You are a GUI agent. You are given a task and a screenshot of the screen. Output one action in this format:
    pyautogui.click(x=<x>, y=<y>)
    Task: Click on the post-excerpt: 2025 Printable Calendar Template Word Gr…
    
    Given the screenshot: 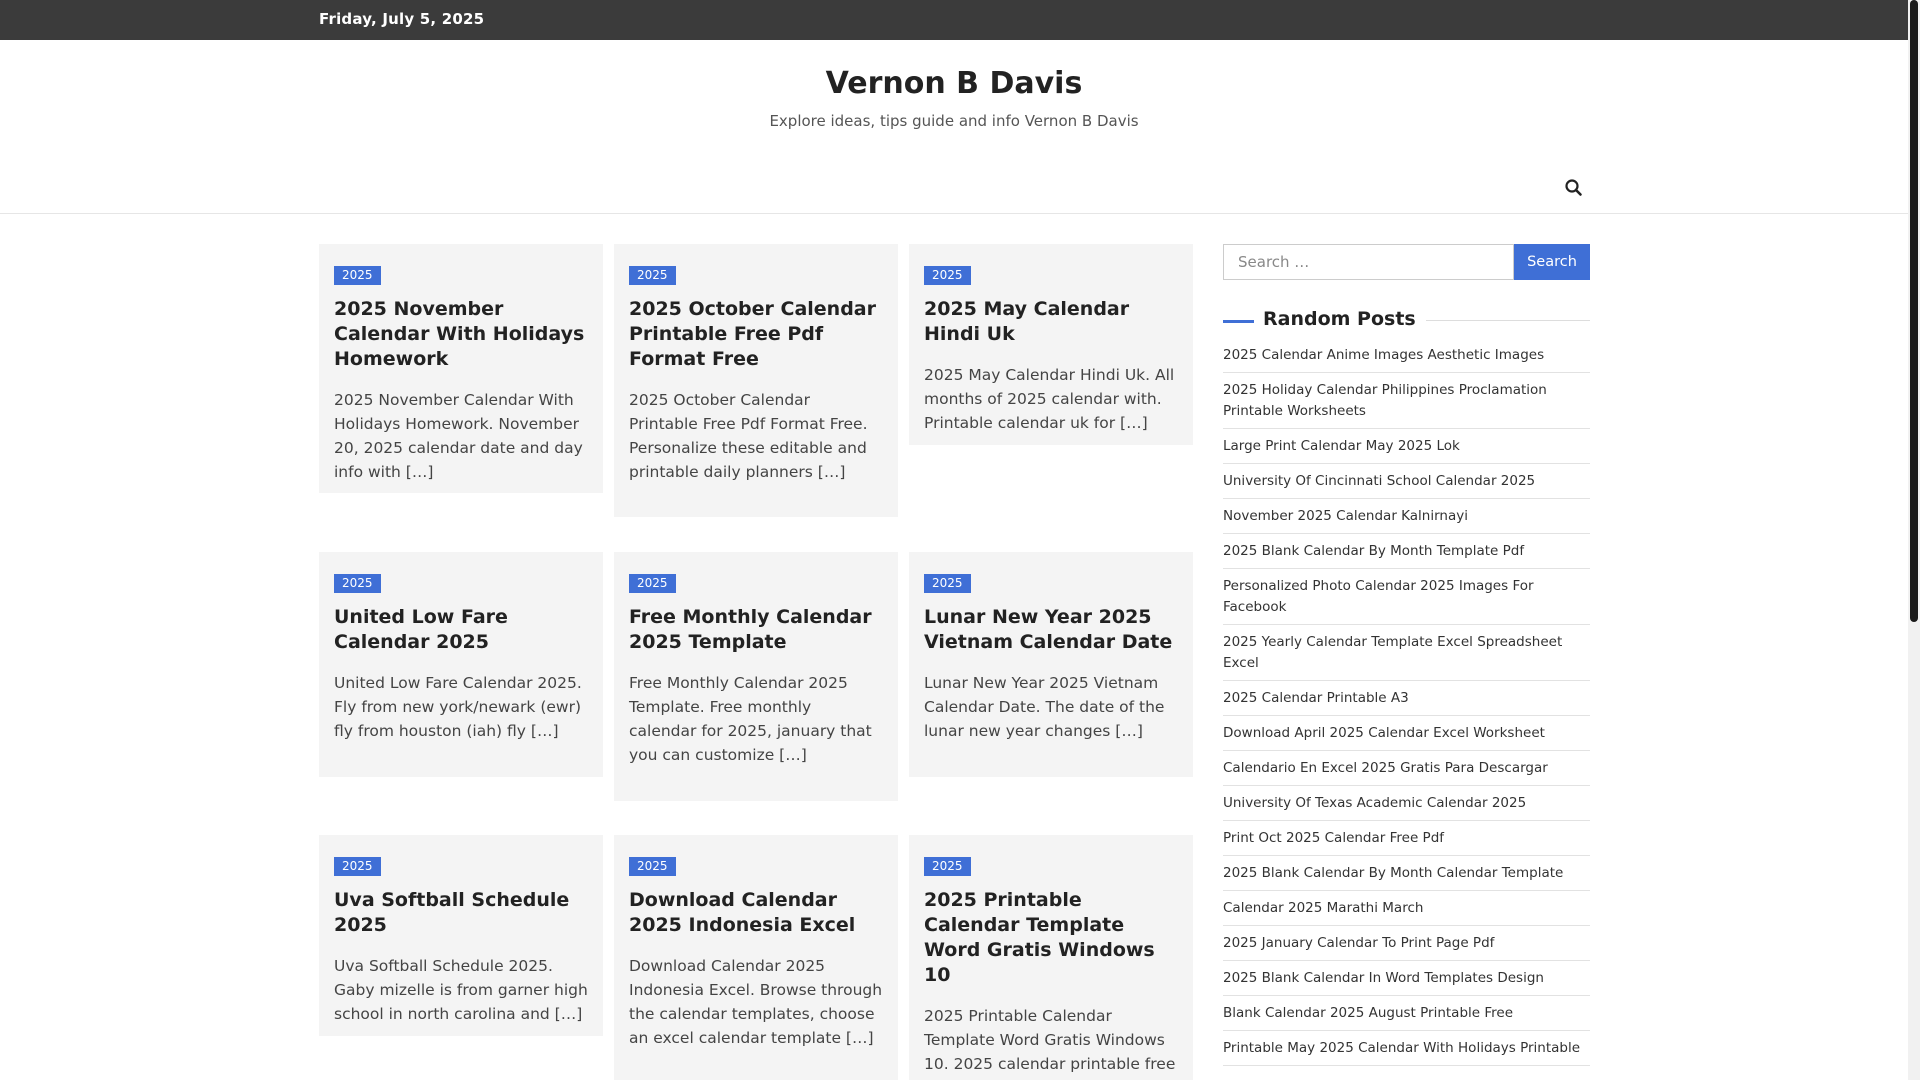 What is the action you would take?
    pyautogui.click(x=1050, y=1043)
    